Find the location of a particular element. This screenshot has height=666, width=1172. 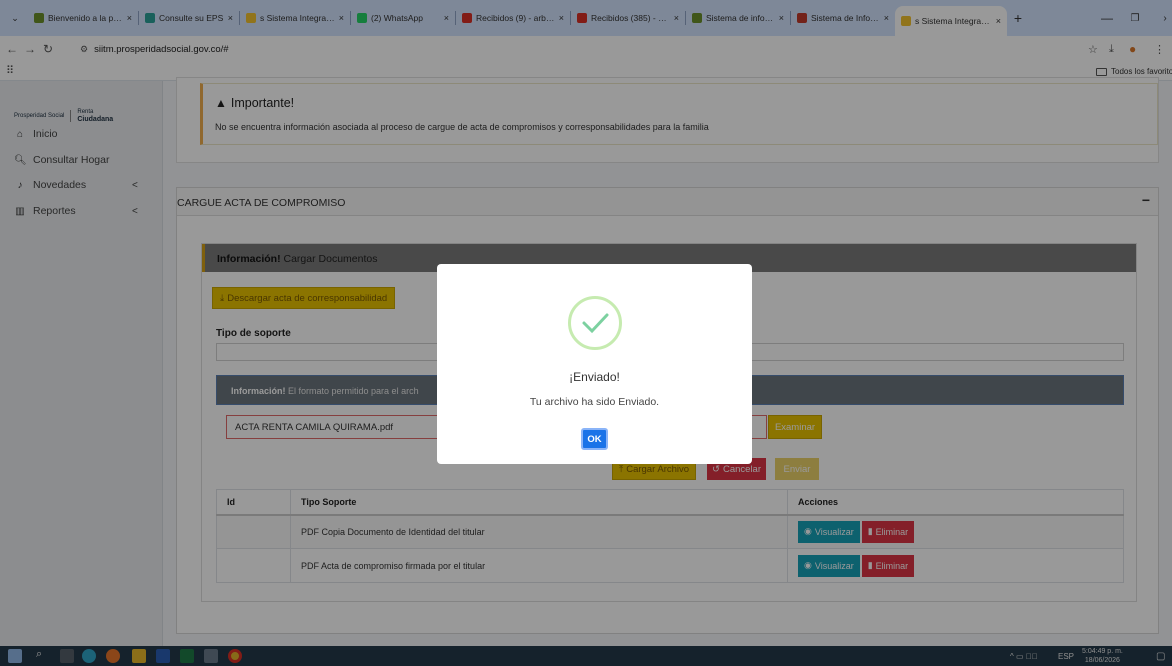

success-check-icon is located at coordinates (595, 323).